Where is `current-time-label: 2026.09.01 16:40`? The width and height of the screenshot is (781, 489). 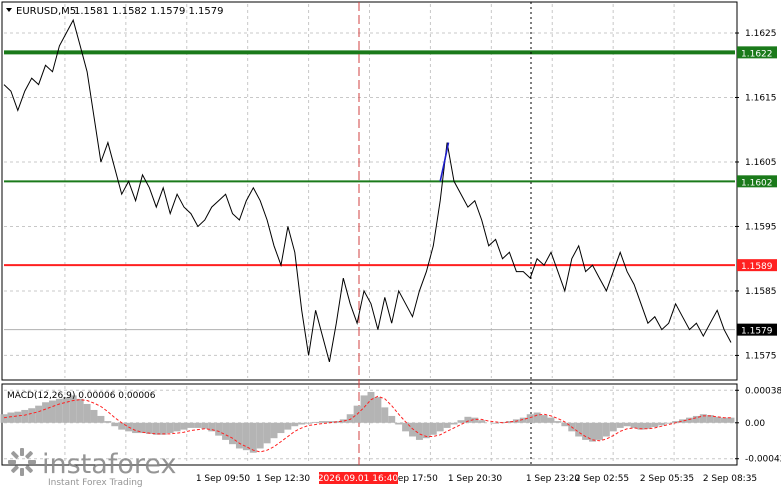 current-time-label: 2026.09.01 16:40 is located at coordinates (358, 479).